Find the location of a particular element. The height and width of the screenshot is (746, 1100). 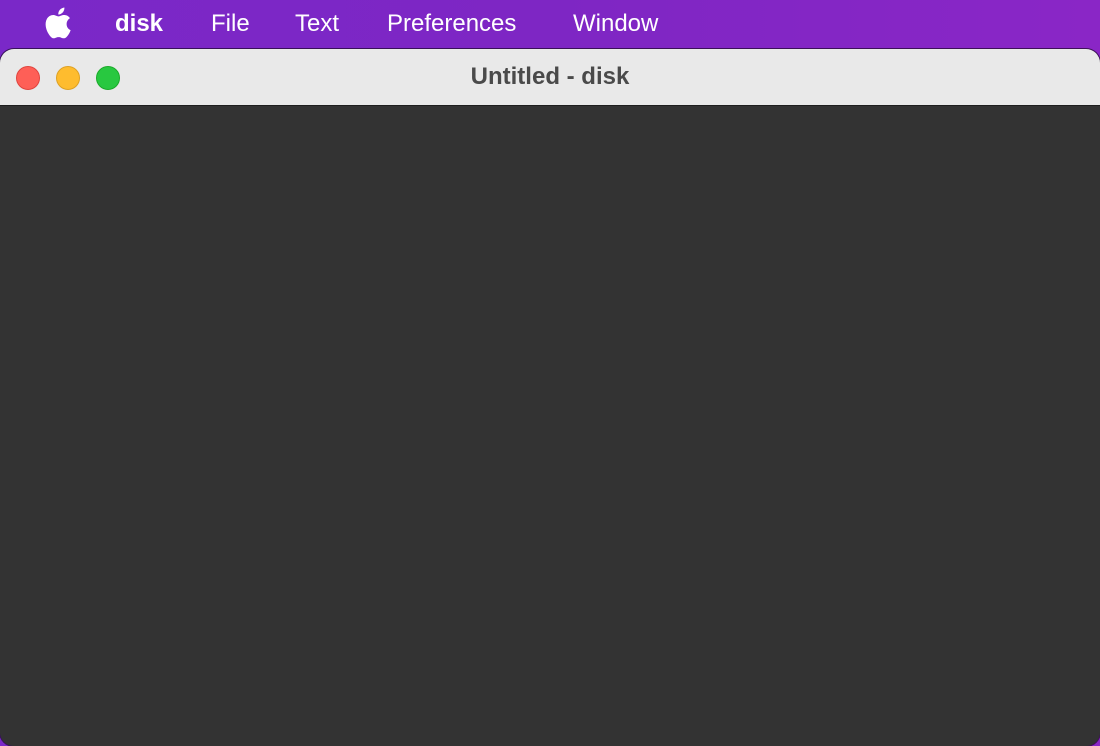

window-title: Untitled - disk is located at coordinates (550, 76).